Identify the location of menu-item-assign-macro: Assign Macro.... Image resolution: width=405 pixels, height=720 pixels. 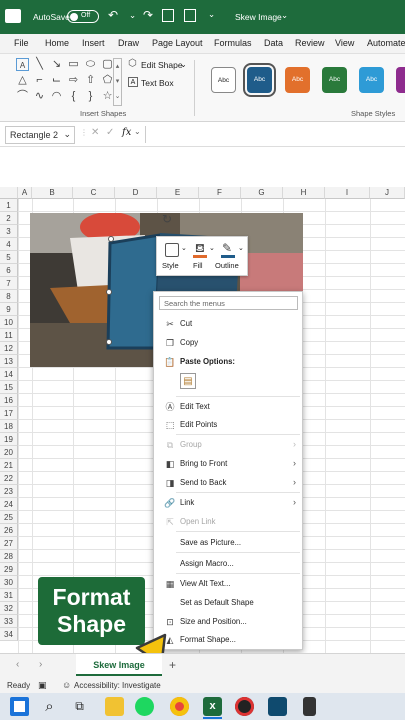
(228, 564).